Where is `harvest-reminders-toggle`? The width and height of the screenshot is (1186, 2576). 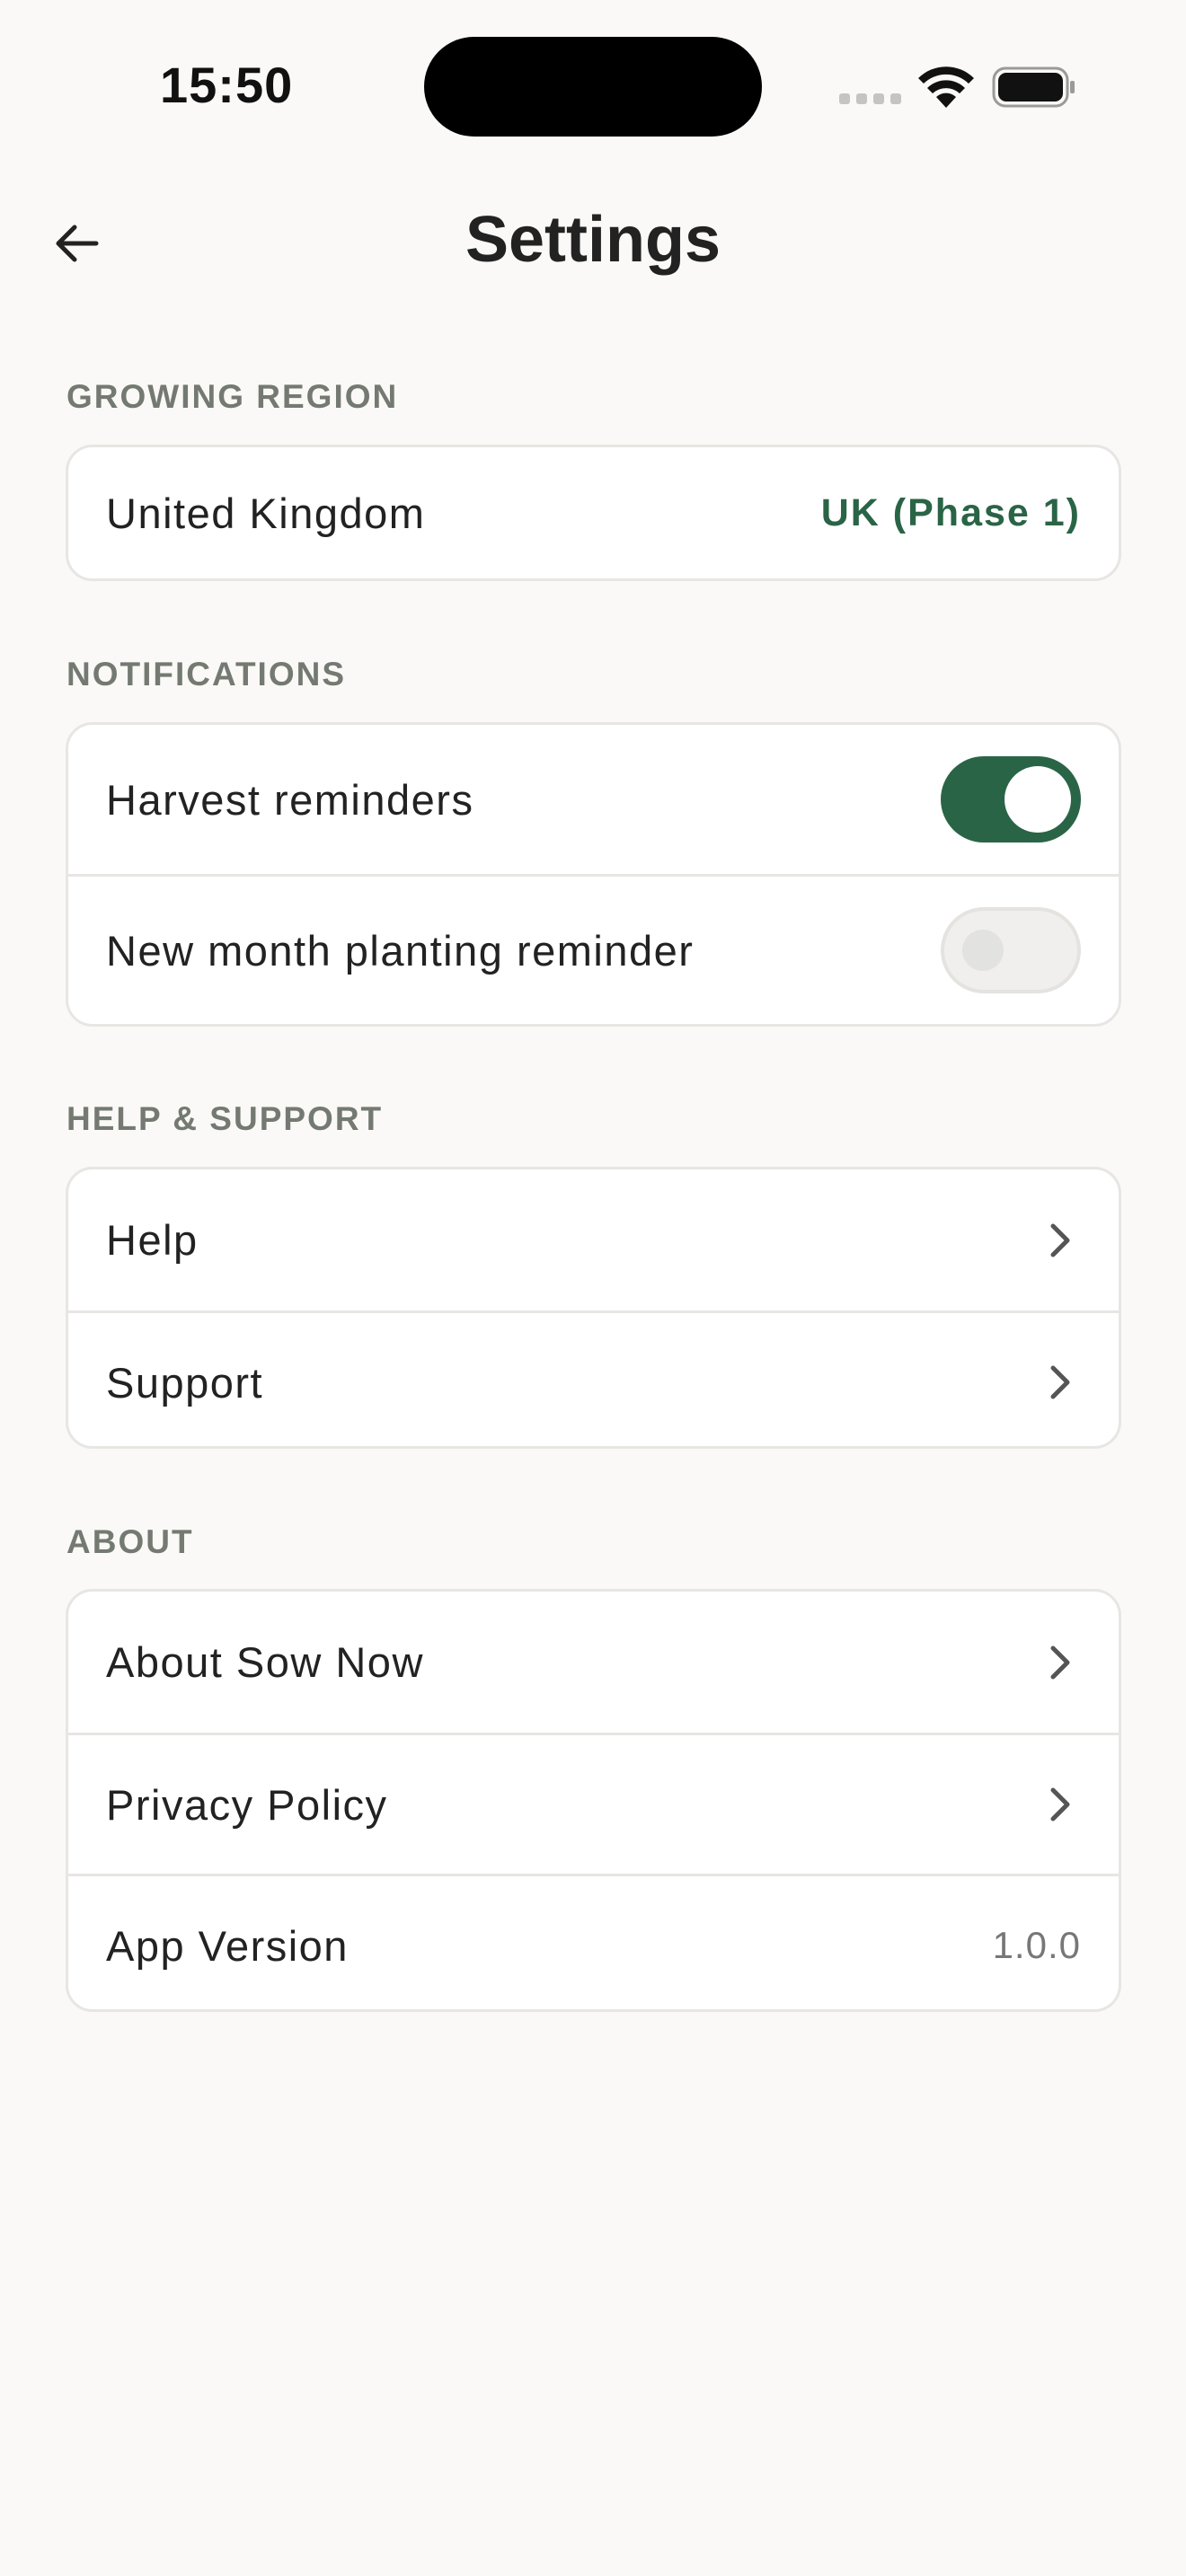 harvest-reminders-toggle is located at coordinates (1011, 799).